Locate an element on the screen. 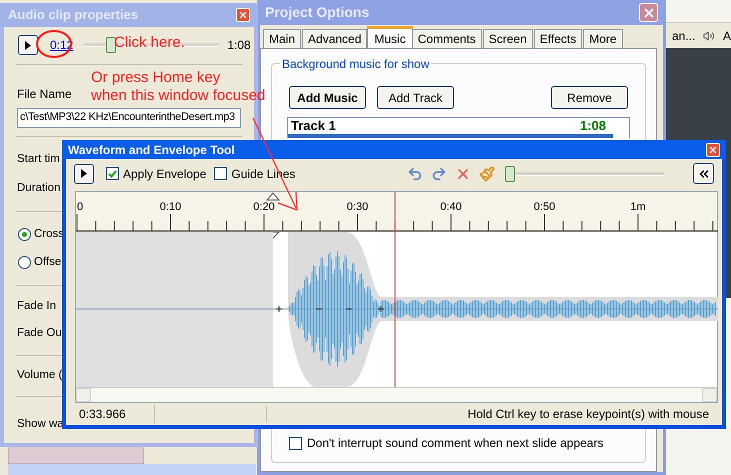 This screenshot has height=475, width=731. radio-label: Offse is located at coordinates (48, 262).